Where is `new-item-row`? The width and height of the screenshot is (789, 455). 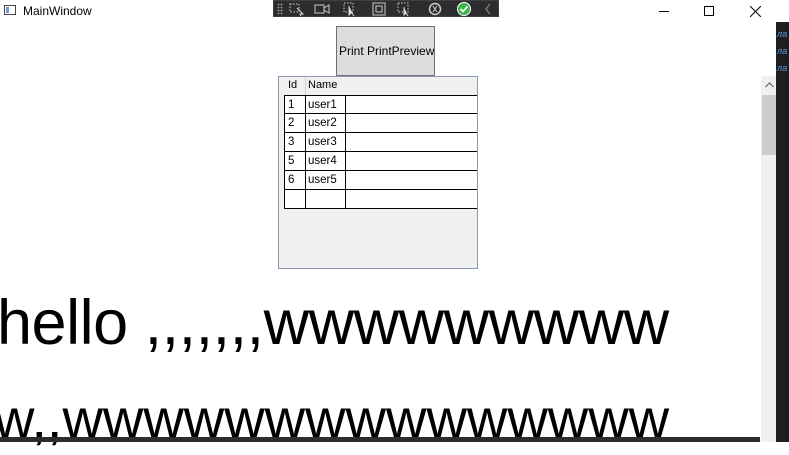
new-item-row is located at coordinates (380, 199).